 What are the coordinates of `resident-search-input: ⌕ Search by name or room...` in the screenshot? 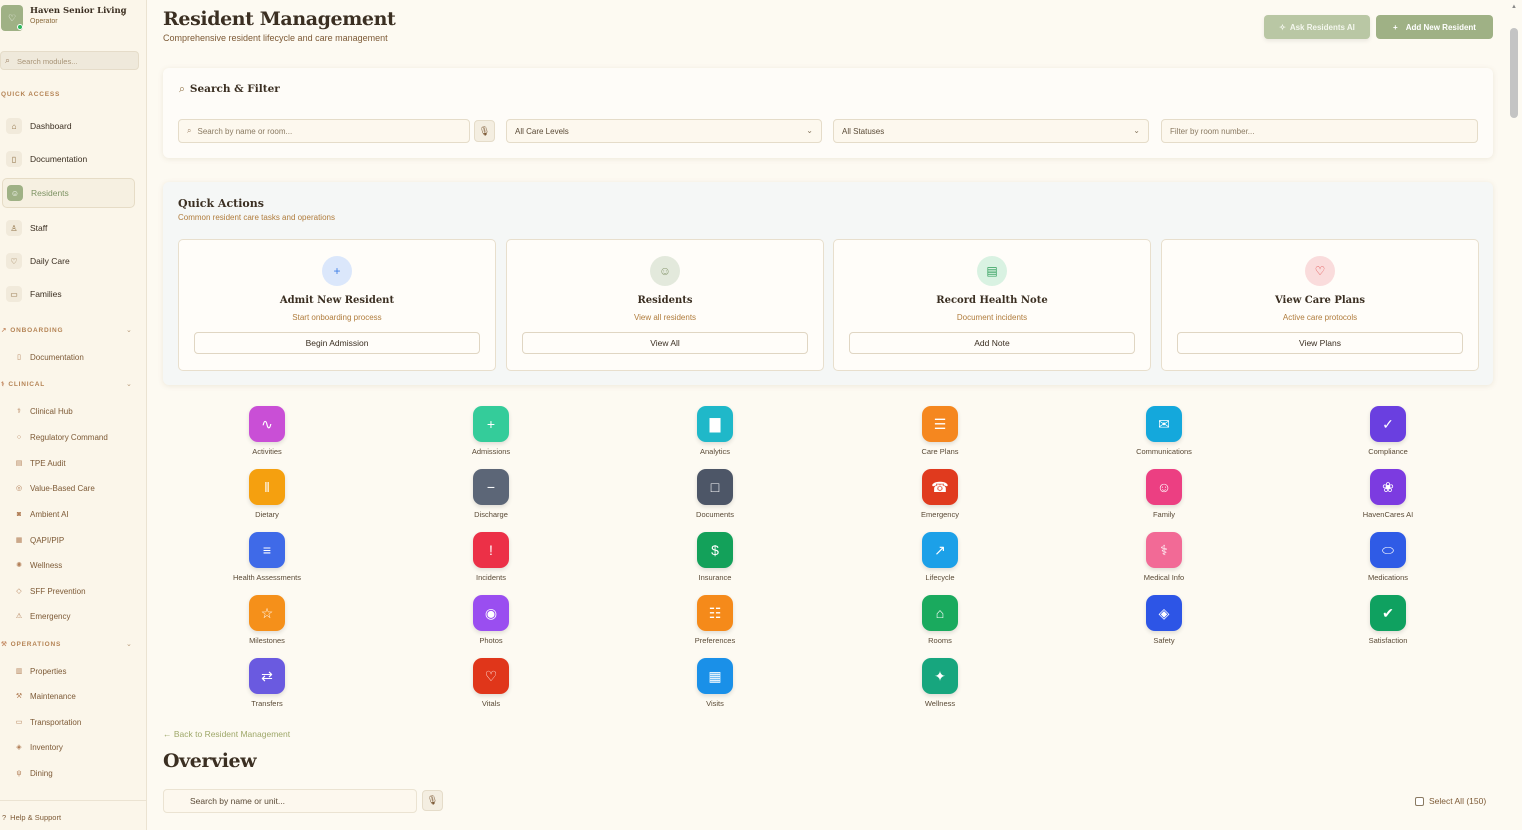 It's located at (324, 131).